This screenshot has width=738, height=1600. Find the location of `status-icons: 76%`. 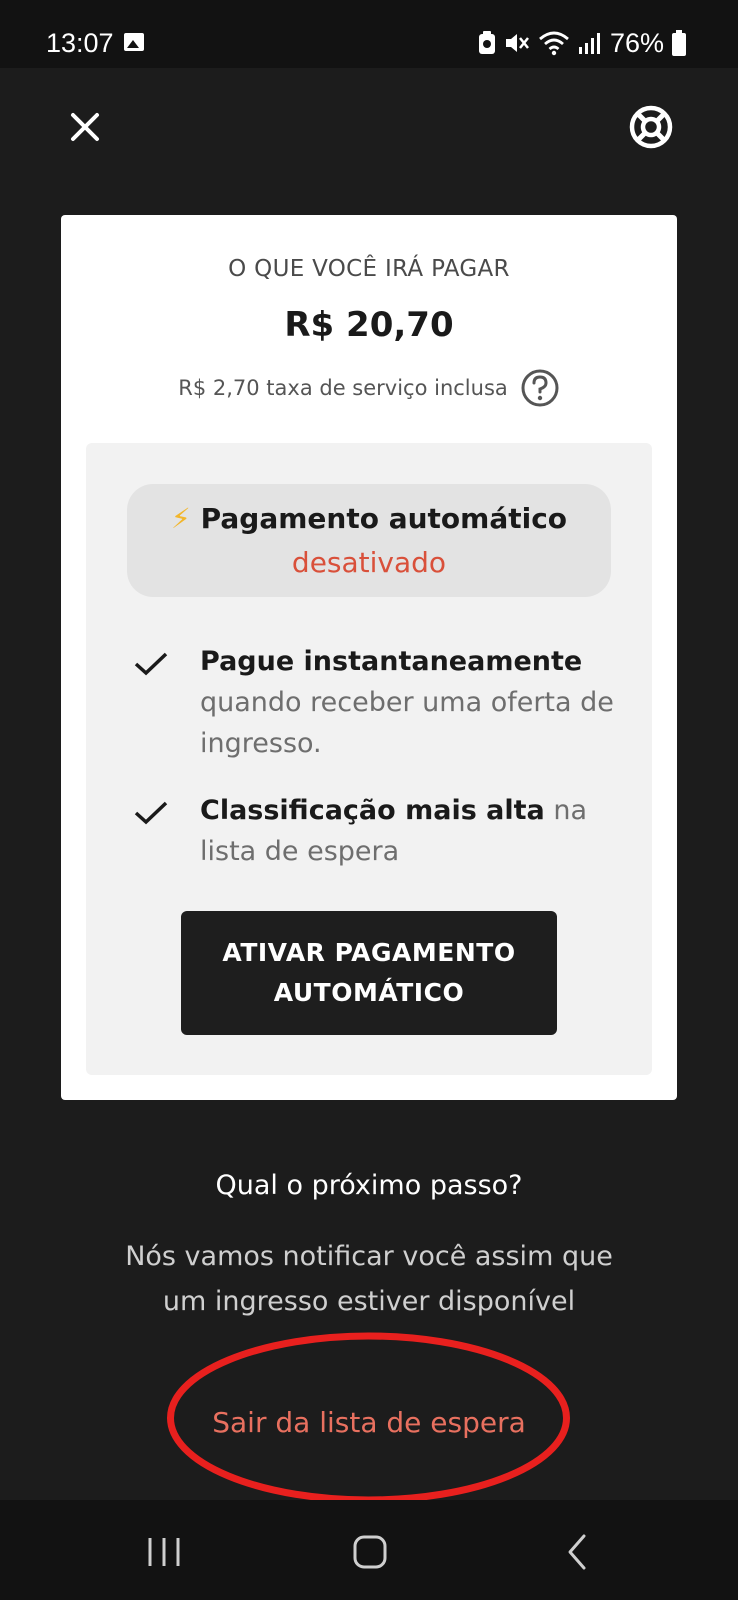

status-icons: 76% is located at coordinates (582, 43).